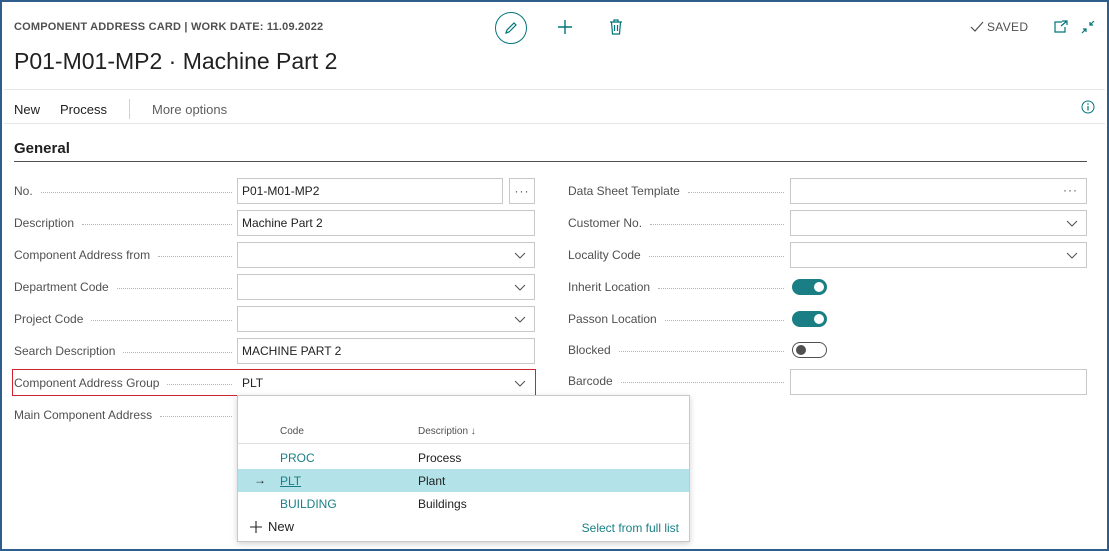  Describe the element at coordinates (511, 28) in the screenshot. I see `edit-icon` at that location.